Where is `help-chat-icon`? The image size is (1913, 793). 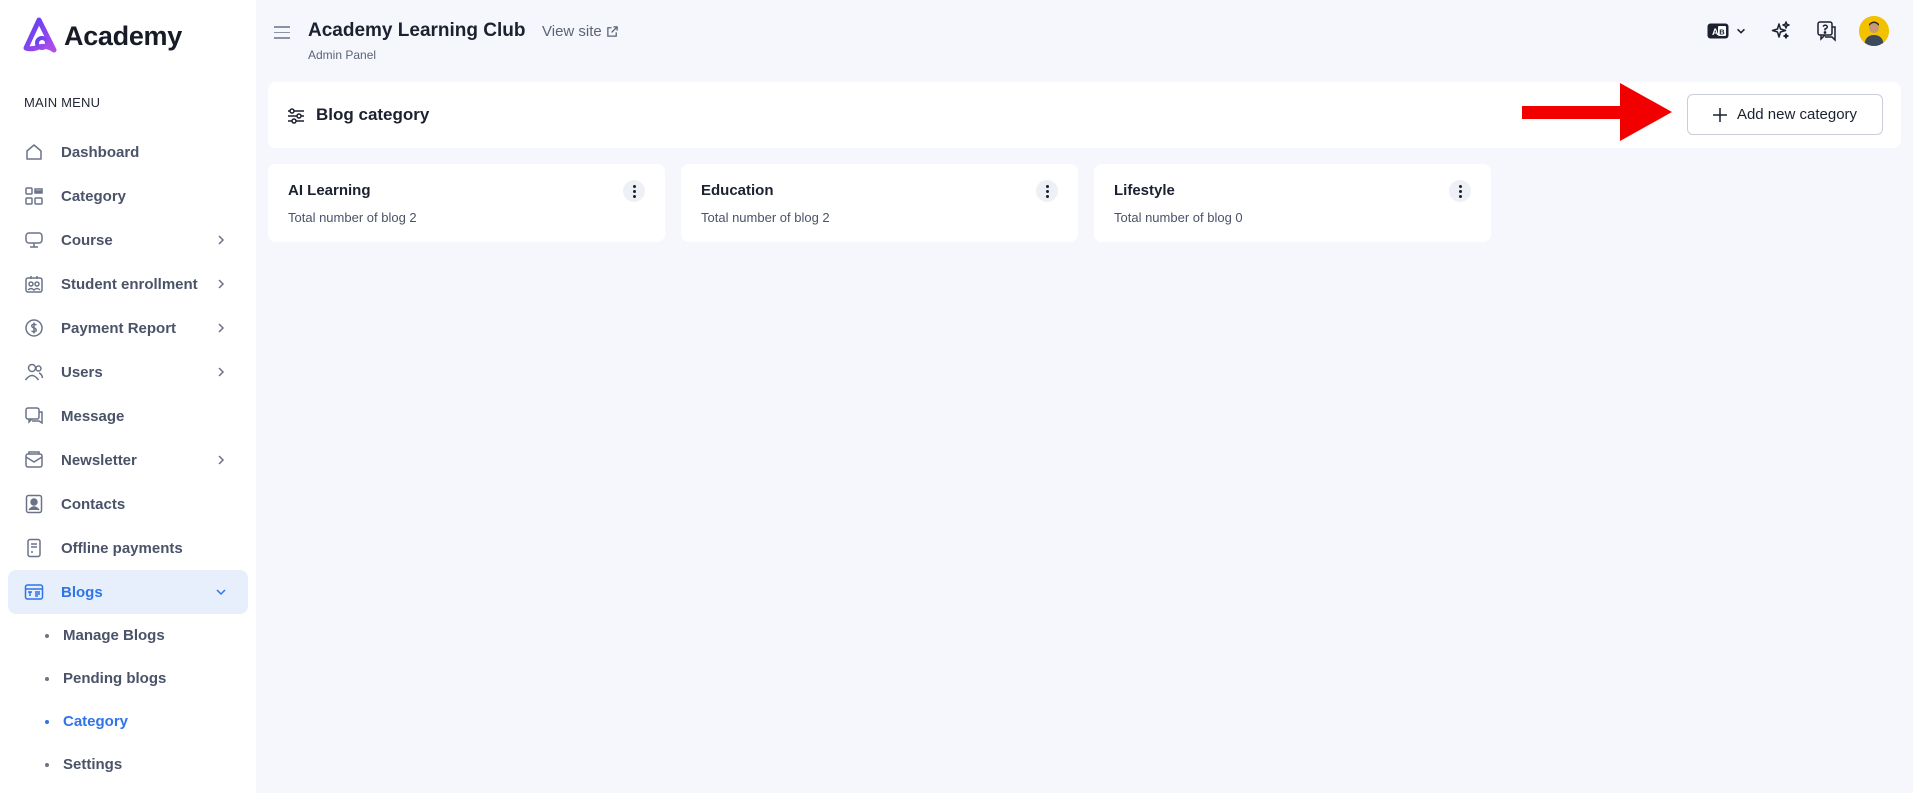
help-chat-icon is located at coordinates (1826, 31).